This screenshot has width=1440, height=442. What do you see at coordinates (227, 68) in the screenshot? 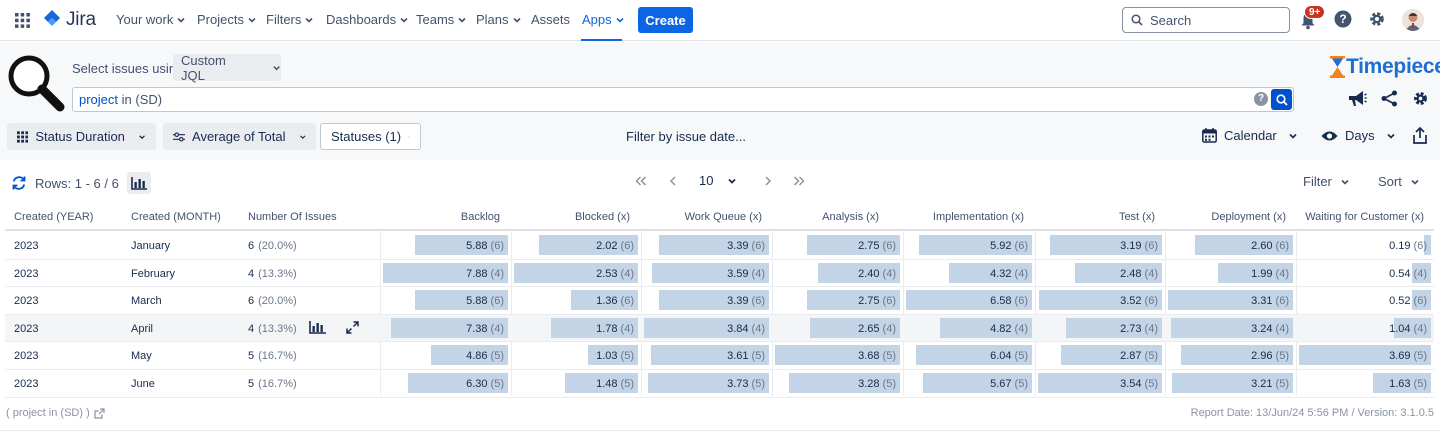
I see `query-mode-select: Custom JQL` at bounding box center [227, 68].